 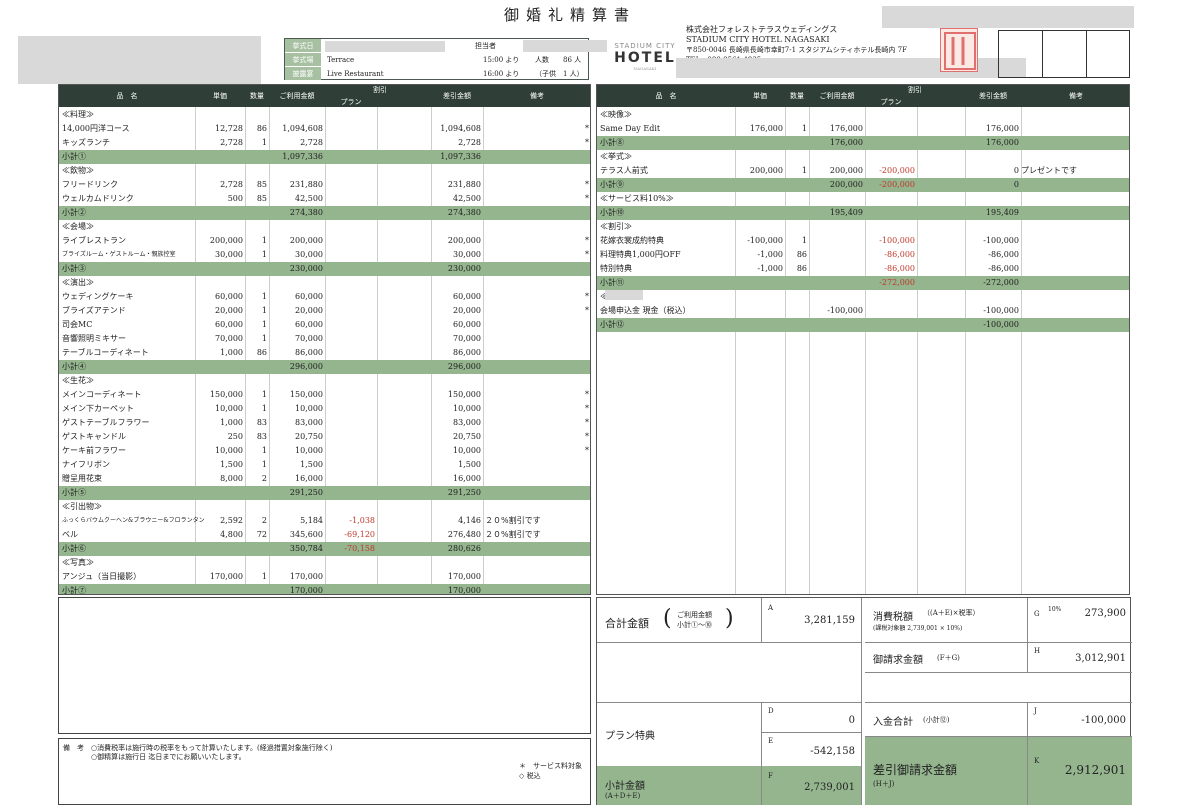 What do you see at coordinates (231, 520) in the screenshot?
I see `unit-price: 2,592` at bounding box center [231, 520].